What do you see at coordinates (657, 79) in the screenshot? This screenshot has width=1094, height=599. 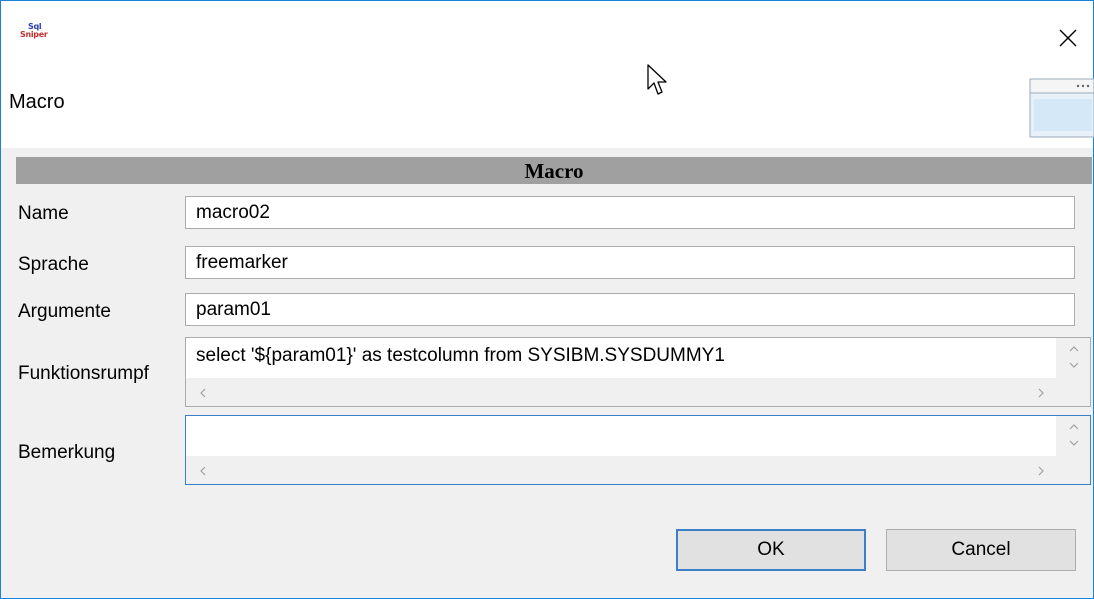 I see `mouse-cursor-icon` at bounding box center [657, 79].